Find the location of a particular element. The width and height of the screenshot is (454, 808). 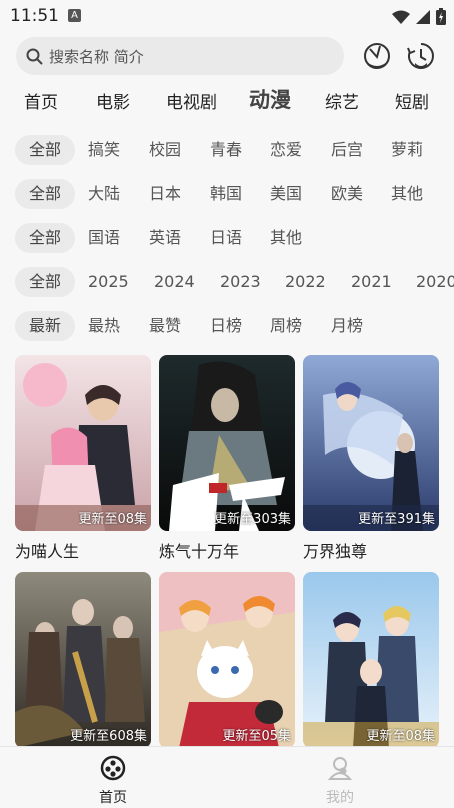

filter-chip-language: 国语 is located at coordinates (104, 238).